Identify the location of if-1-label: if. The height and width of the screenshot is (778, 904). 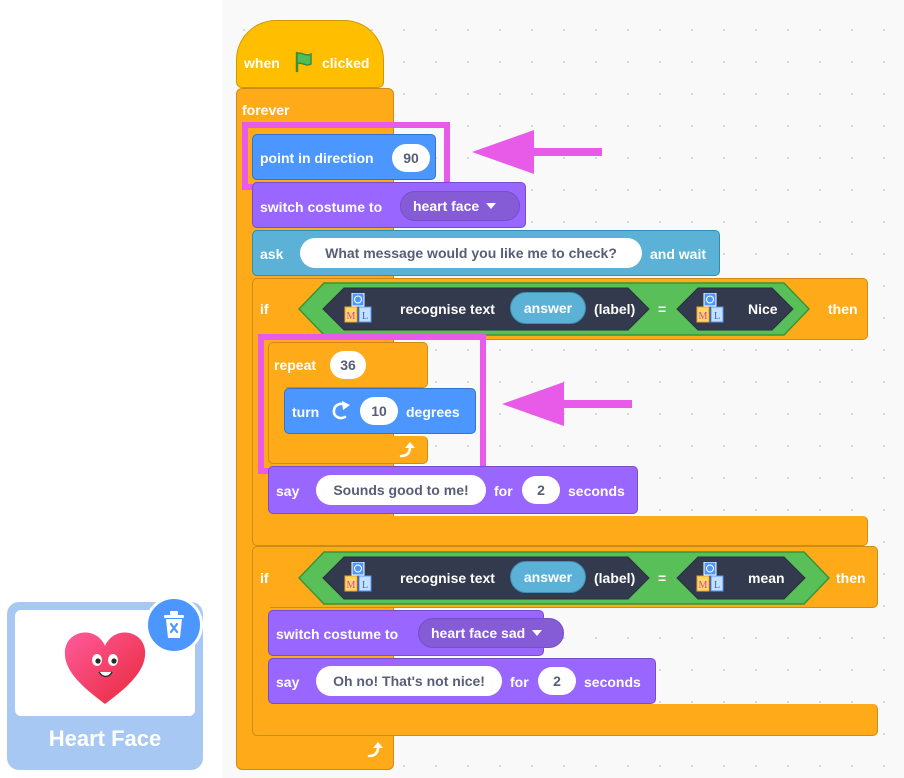
(264, 309).